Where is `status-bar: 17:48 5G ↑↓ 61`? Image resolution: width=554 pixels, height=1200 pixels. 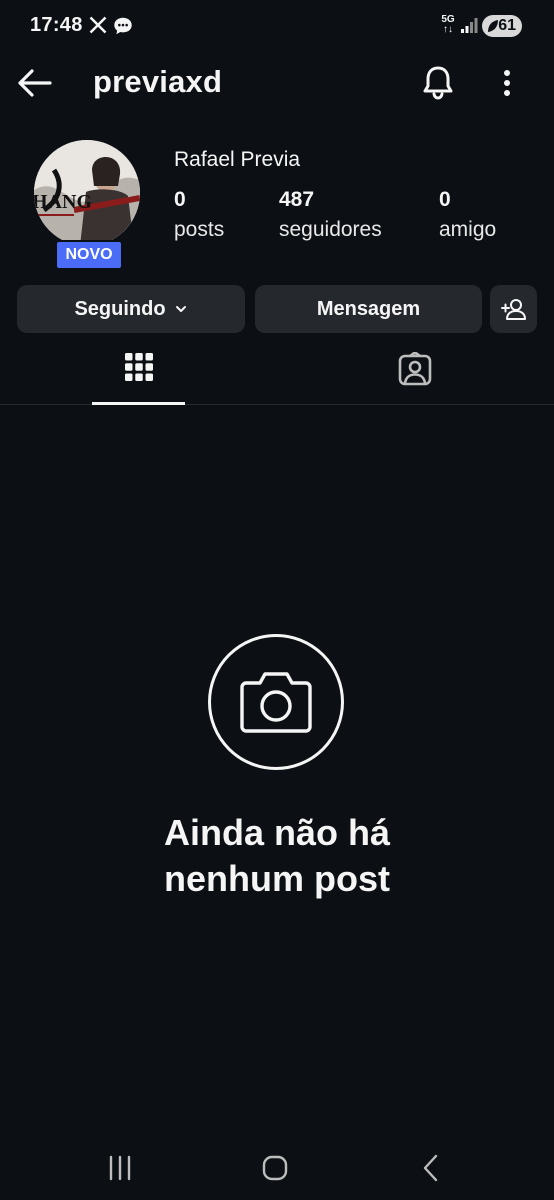 status-bar: 17:48 5G ↑↓ 61 is located at coordinates (277, 26).